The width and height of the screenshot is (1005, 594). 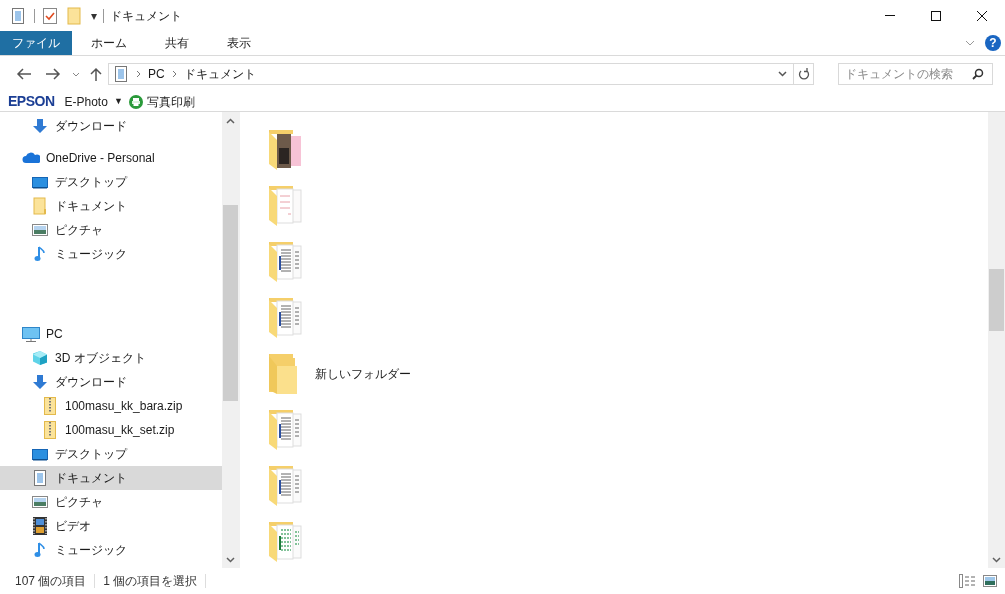 What do you see at coordinates (803, 74) in the screenshot?
I see `refresh-icon` at bounding box center [803, 74].